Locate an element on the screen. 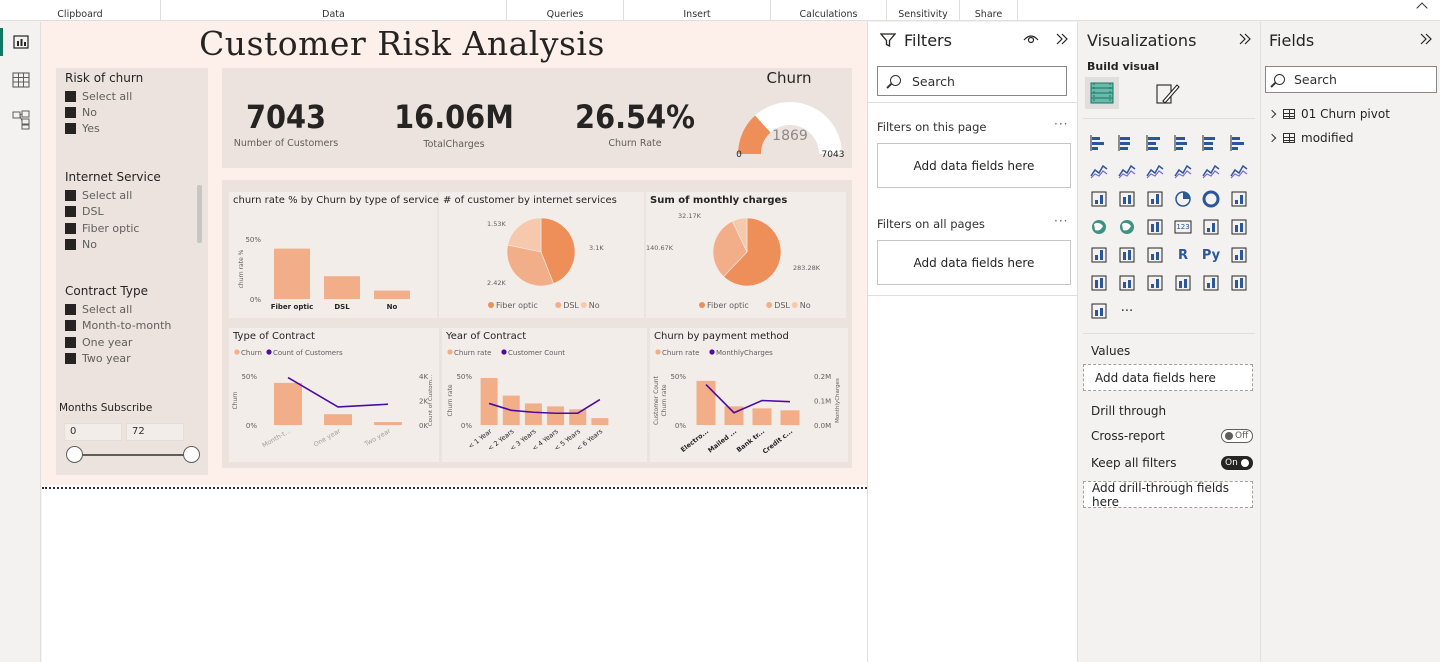  funnel-icon is located at coordinates (1127, 199).